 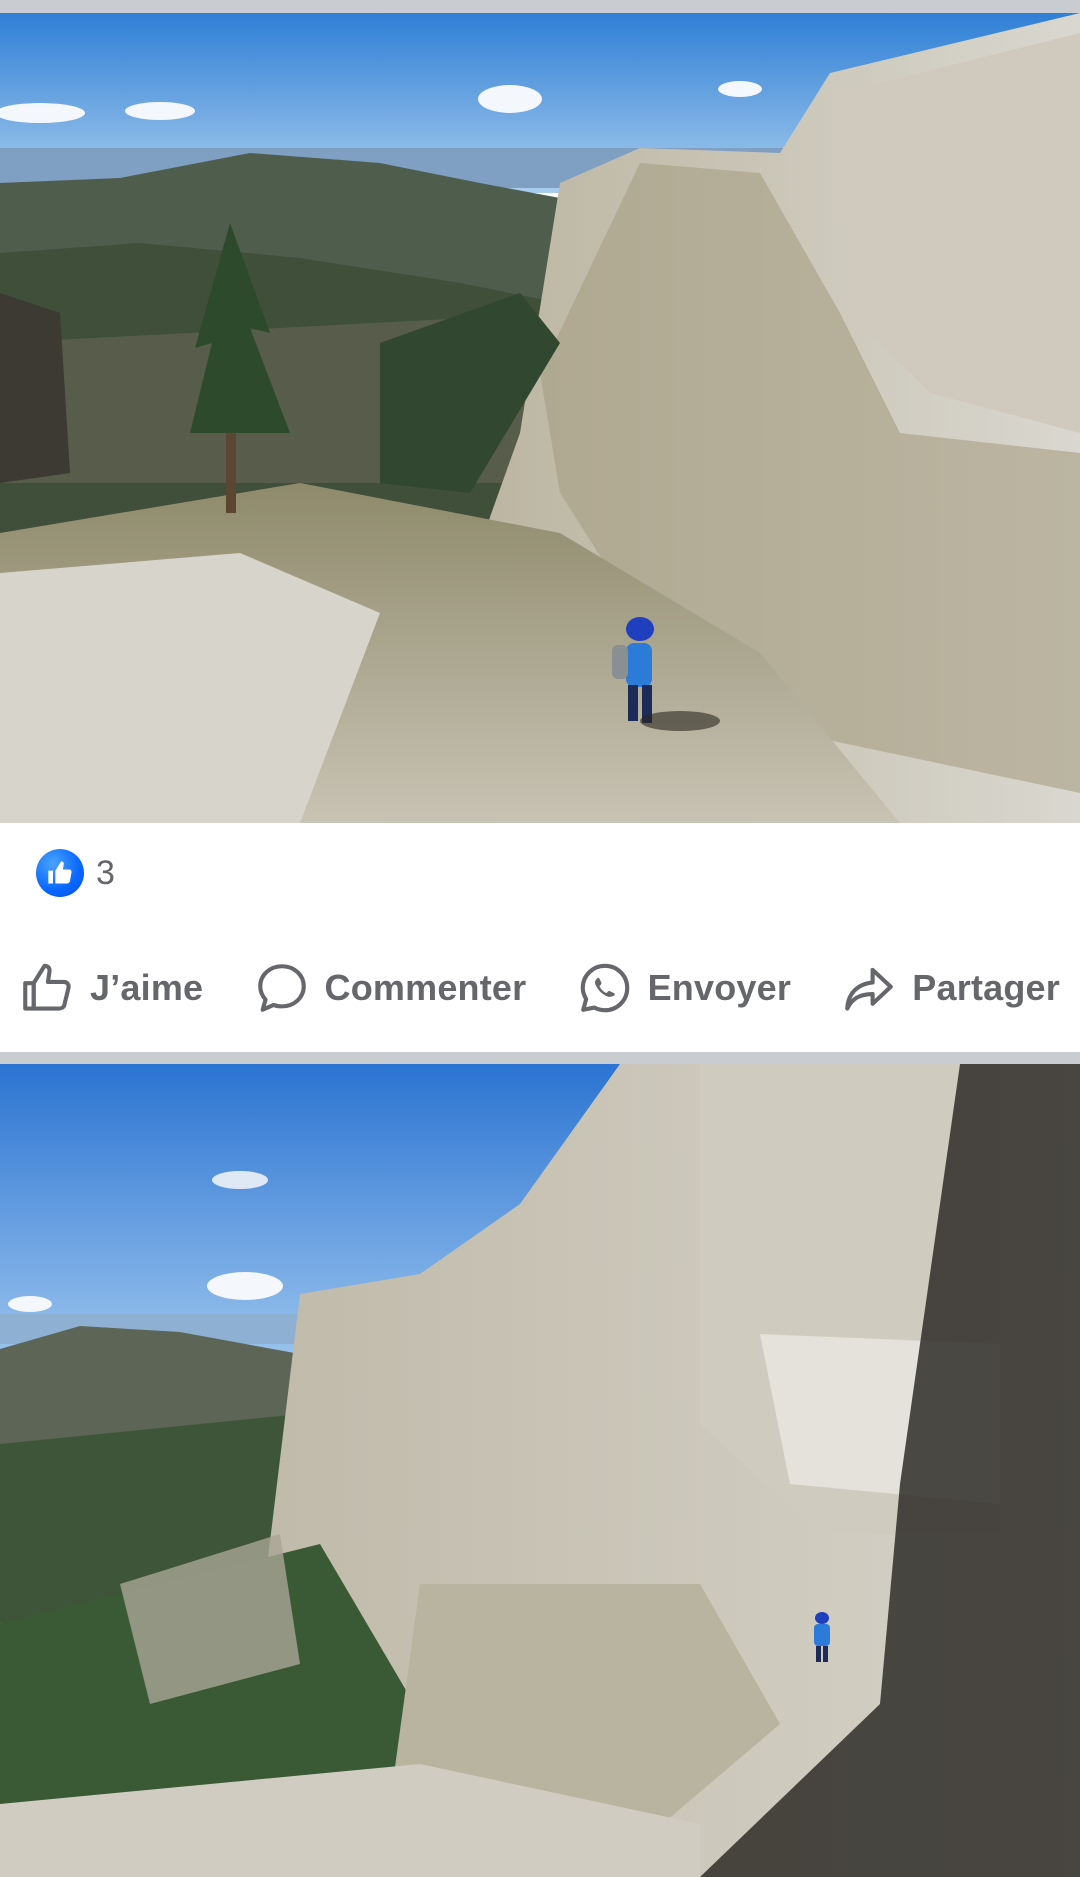 I want to click on post-action-bar: J’aime Commenter Envoyer Partager, so click(x=540, y=987).